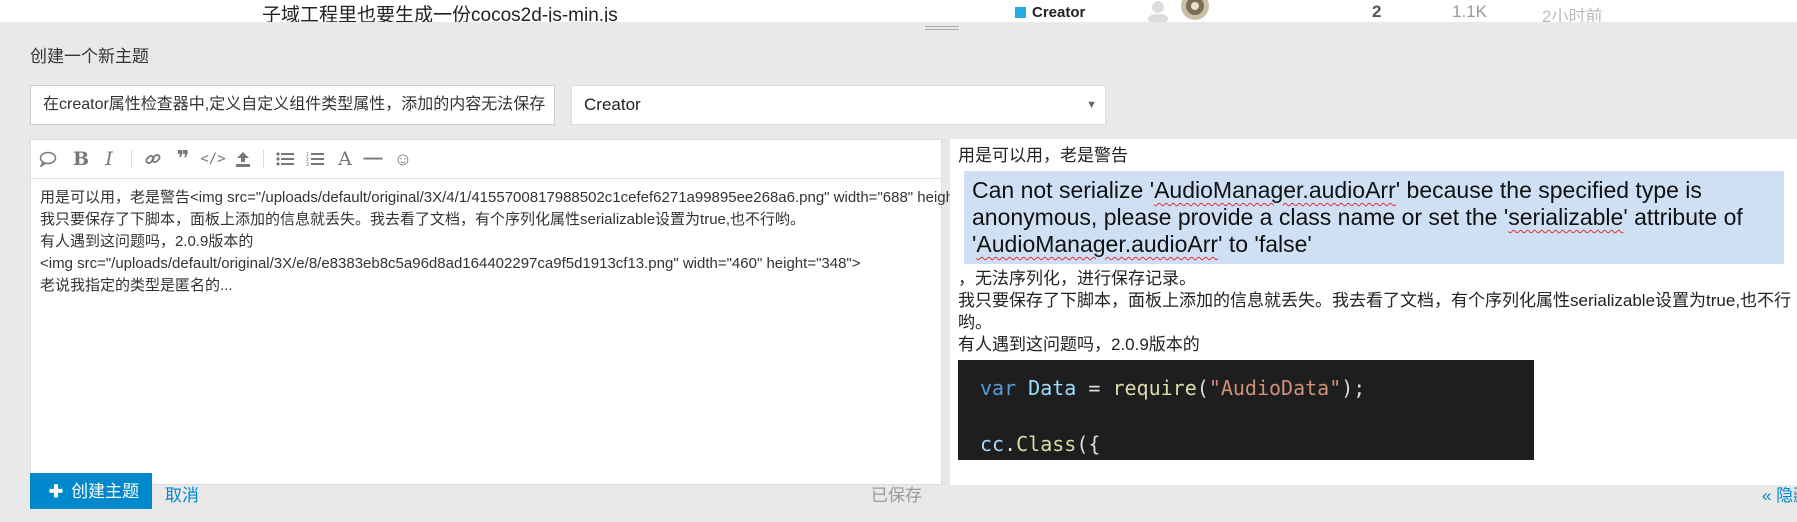 Image resolution: width=1797 pixels, height=522 pixels. Describe the element at coordinates (212, 159) in the screenshot. I see `code-icon: </>` at that location.